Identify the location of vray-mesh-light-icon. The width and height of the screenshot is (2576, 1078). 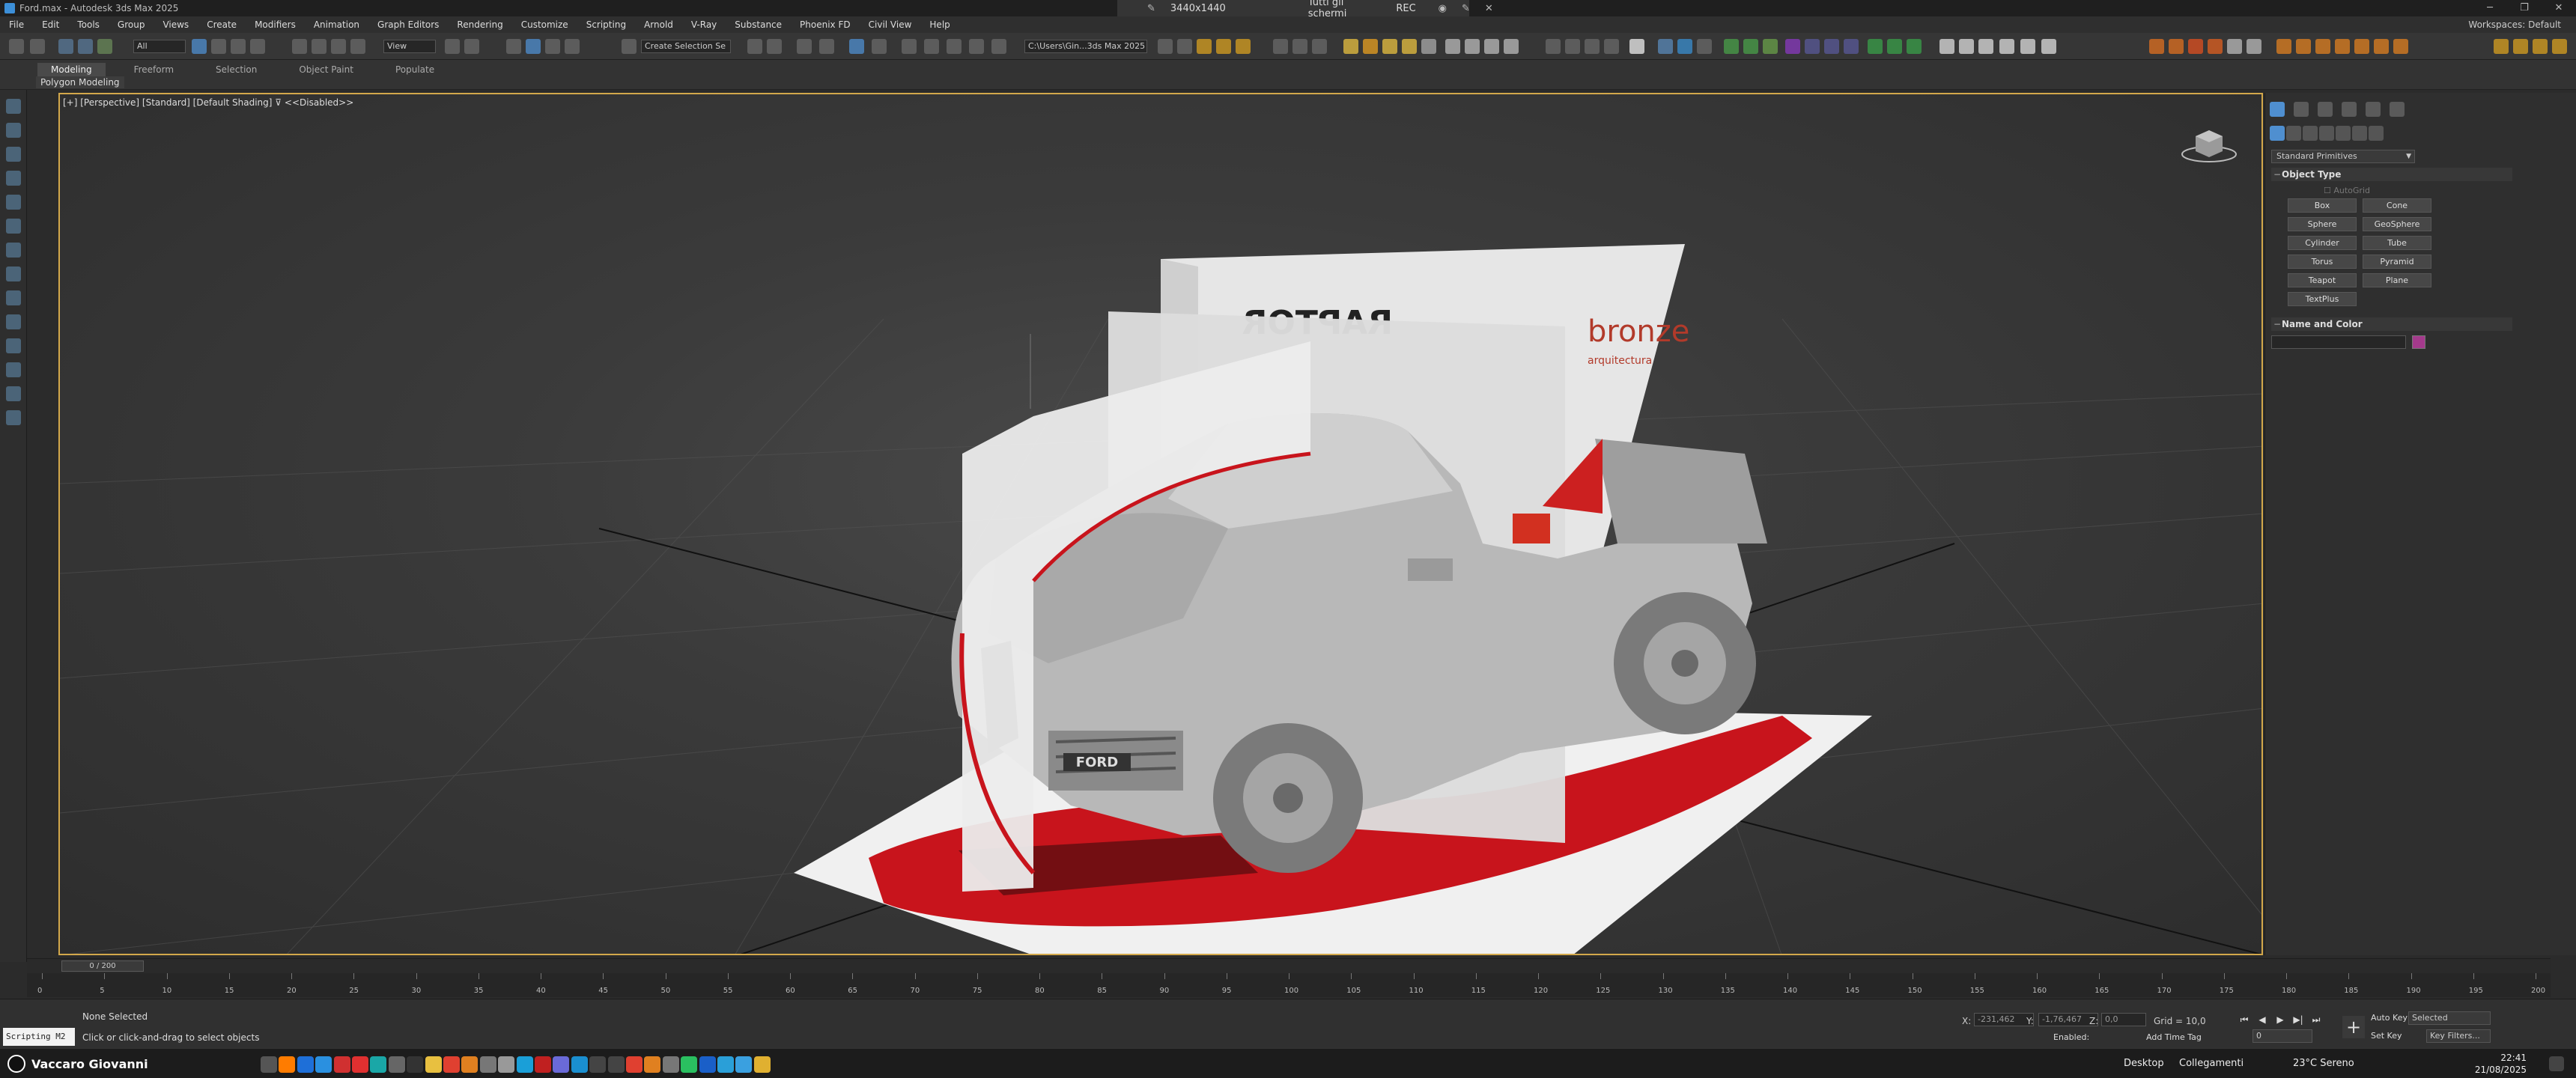
(1409, 46).